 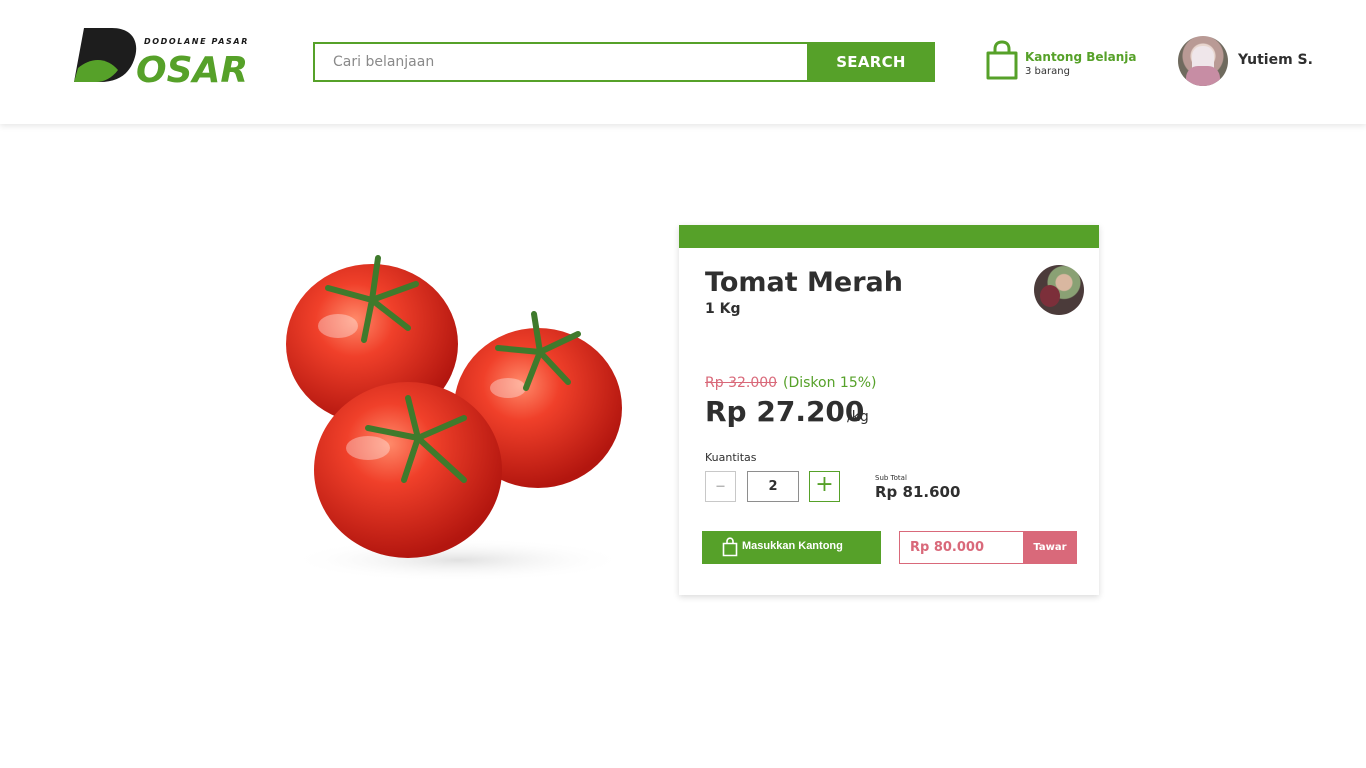 I want to click on logo-mark-icon: OSAR, so click(x=161, y=57).